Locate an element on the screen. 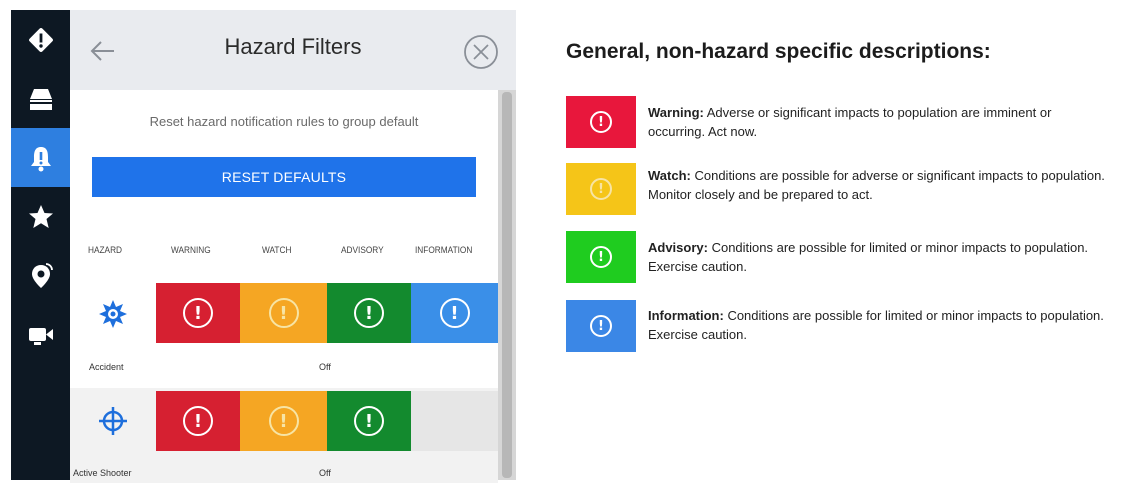  information-toggle: ! is located at coordinates (454, 313).